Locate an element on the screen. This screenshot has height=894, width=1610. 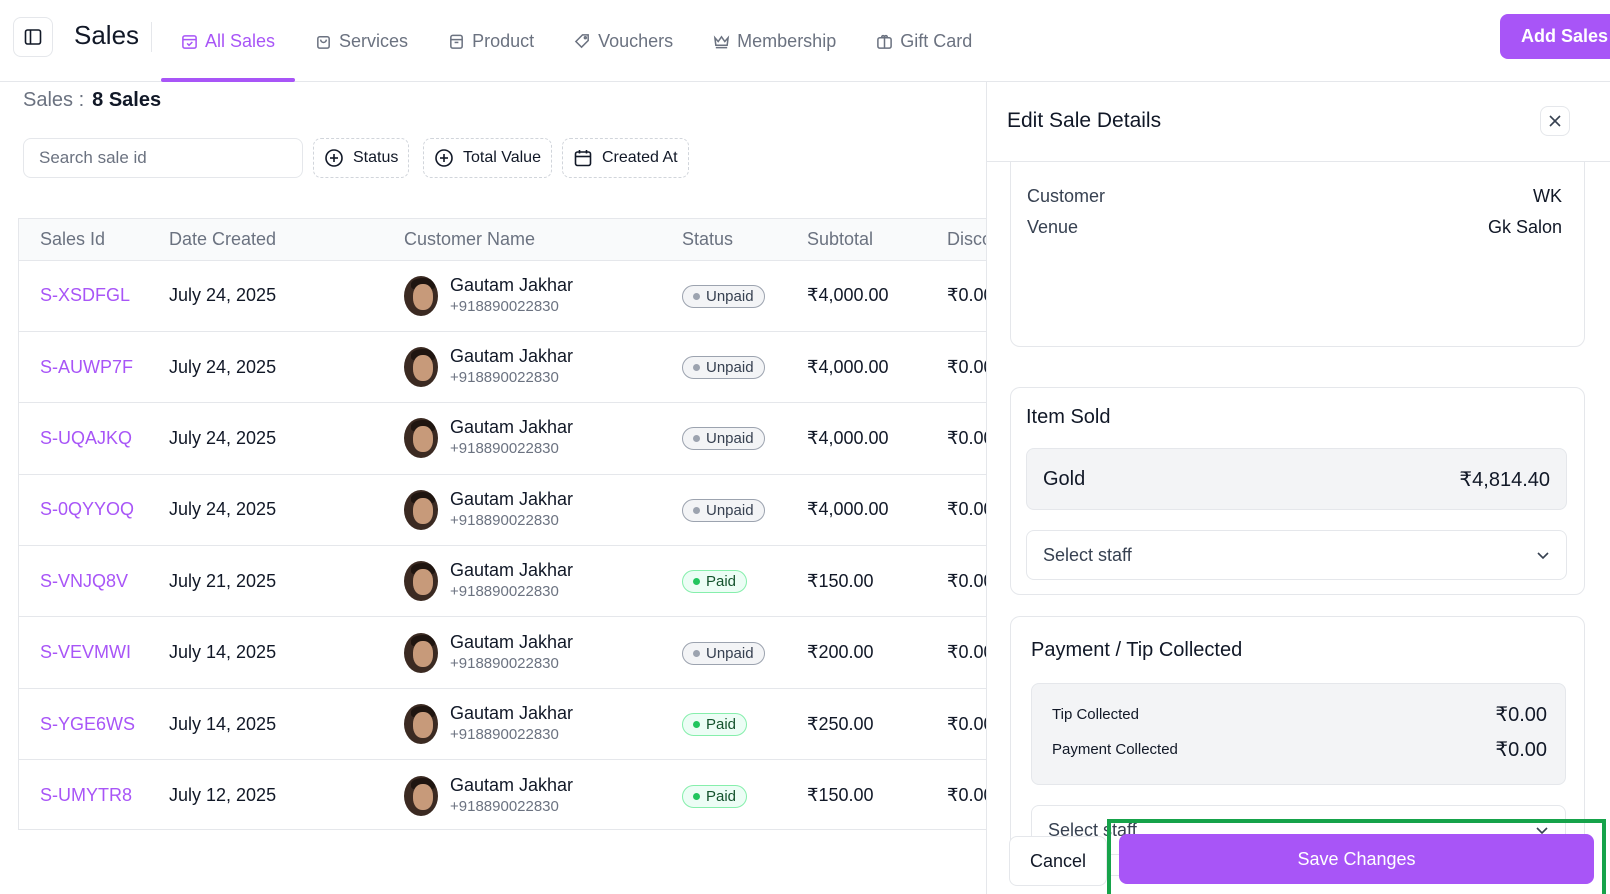
status-text: Paid is located at coordinates (721, 582).